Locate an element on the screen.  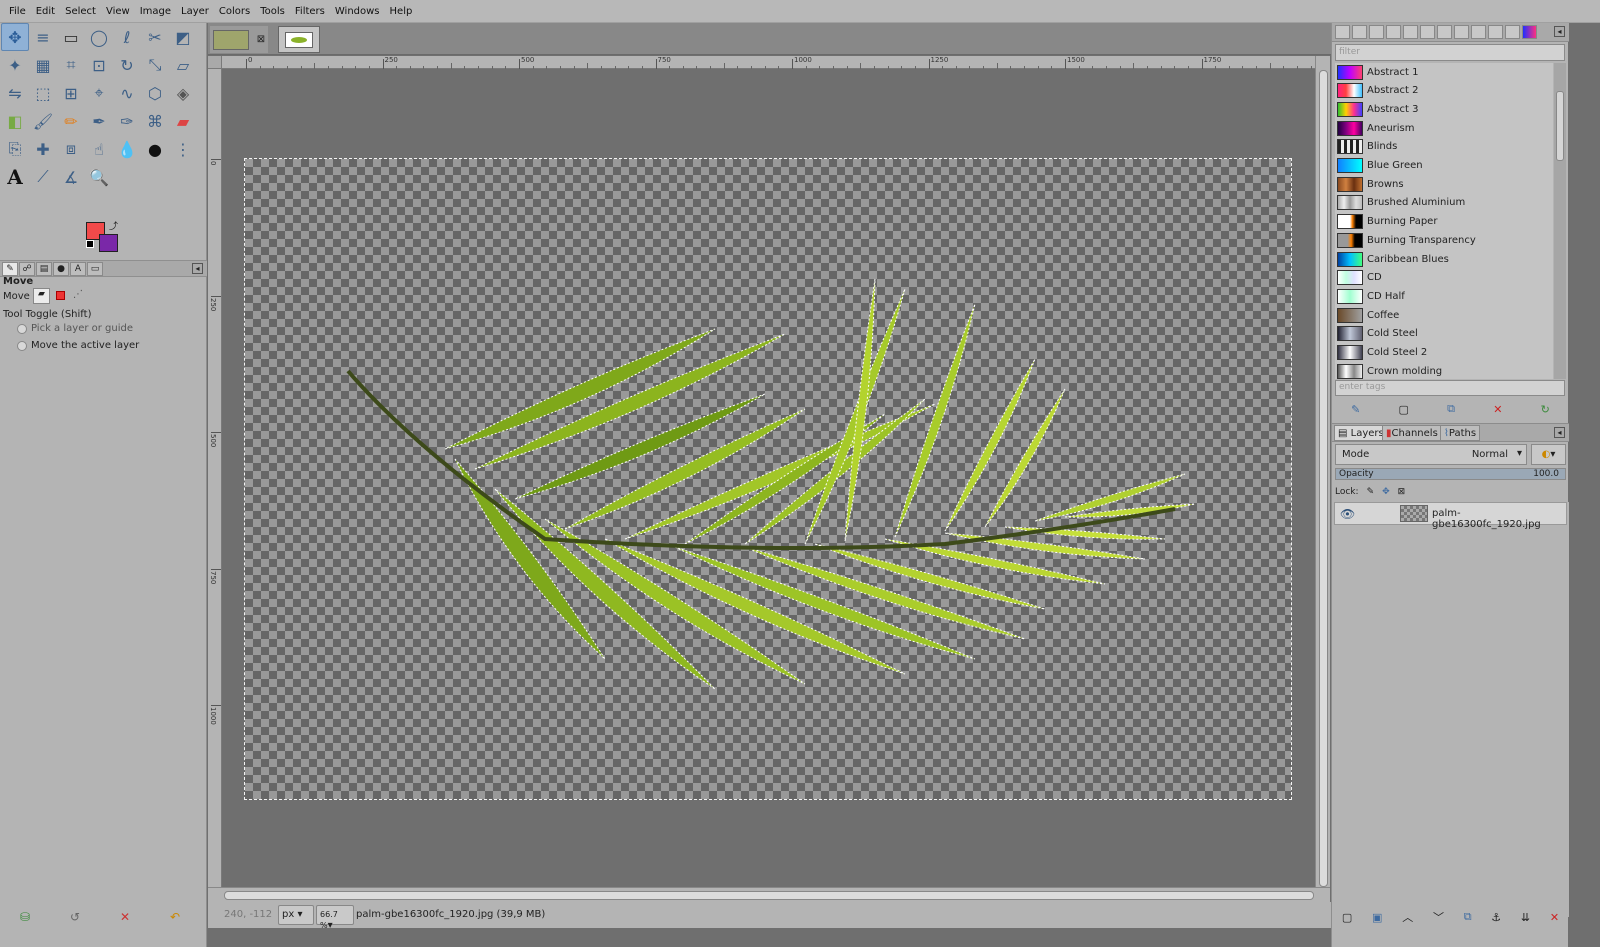
rotate-tool-button: ↻ is located at coordinates (127, 65).